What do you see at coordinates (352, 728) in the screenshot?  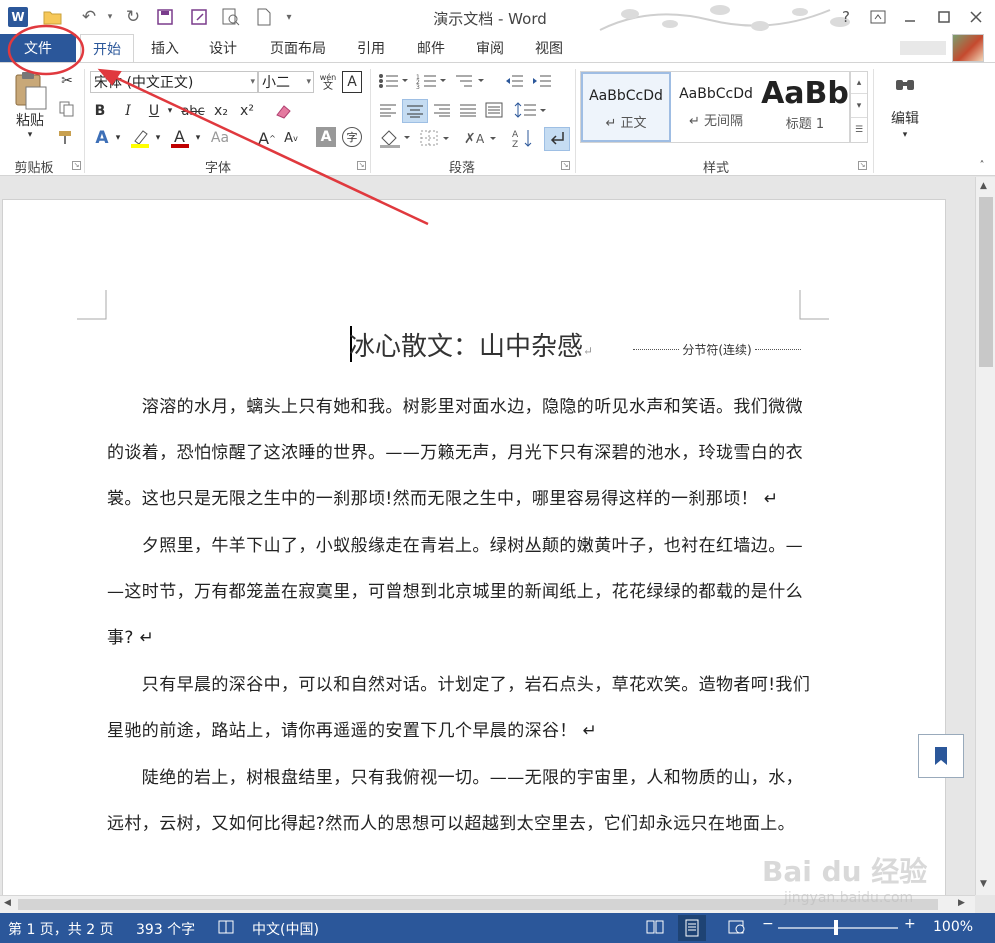 I see `text-line: 星驰的前途，路站上，请你再遥遥的安置下几个早晨的深谷！ ↵` at bounding box center [352, 728].